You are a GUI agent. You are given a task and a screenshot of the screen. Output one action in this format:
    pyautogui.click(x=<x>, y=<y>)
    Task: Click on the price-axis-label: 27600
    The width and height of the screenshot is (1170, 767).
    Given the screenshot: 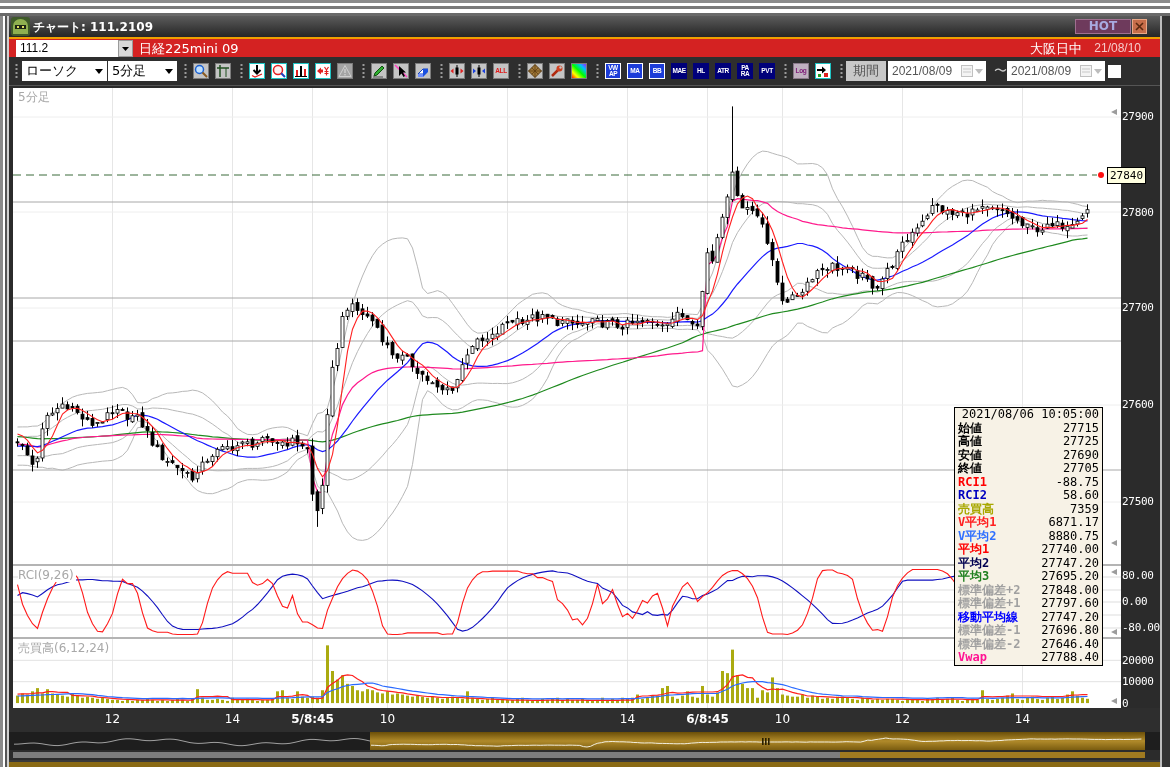 What is the action you would take?
    pyautogui.click(x=1138, y=404)
    